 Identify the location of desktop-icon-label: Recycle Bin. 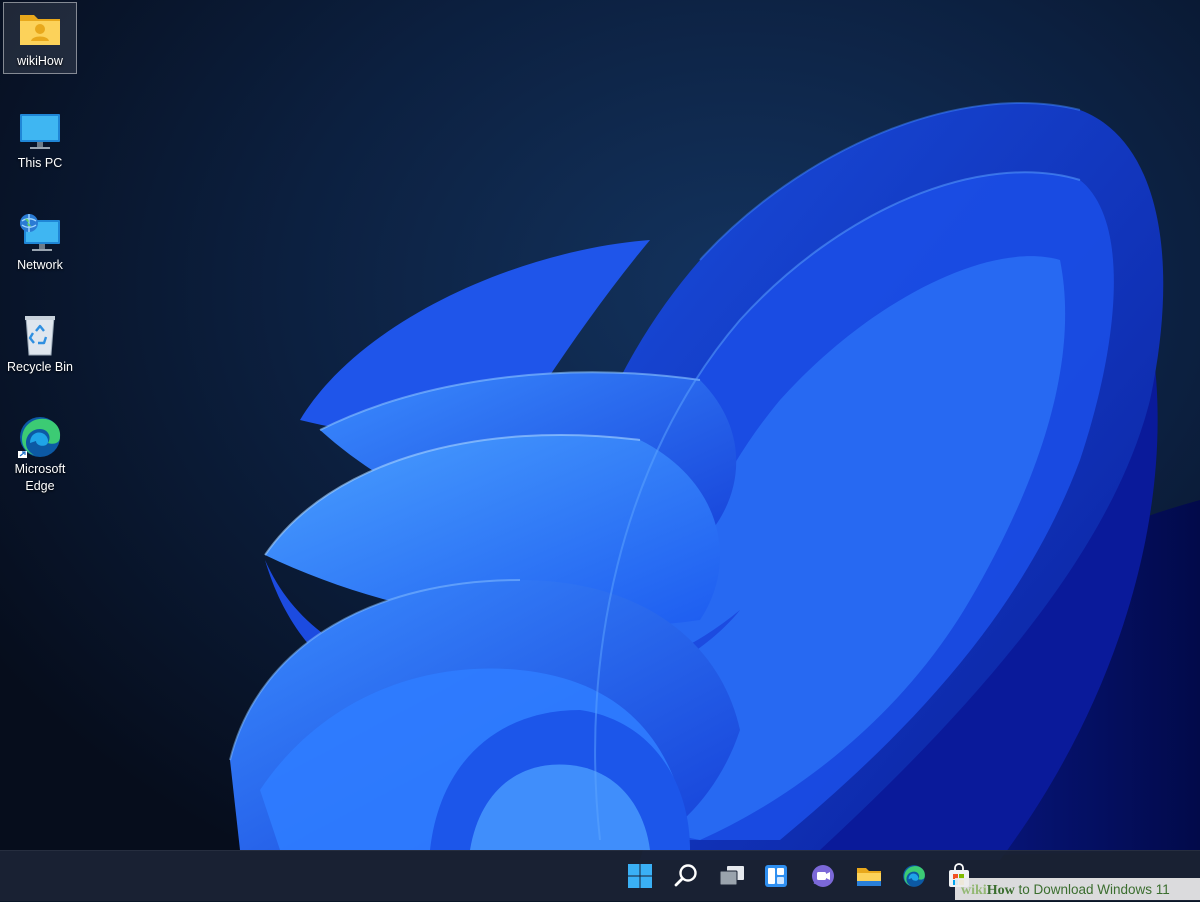
(40, 367).